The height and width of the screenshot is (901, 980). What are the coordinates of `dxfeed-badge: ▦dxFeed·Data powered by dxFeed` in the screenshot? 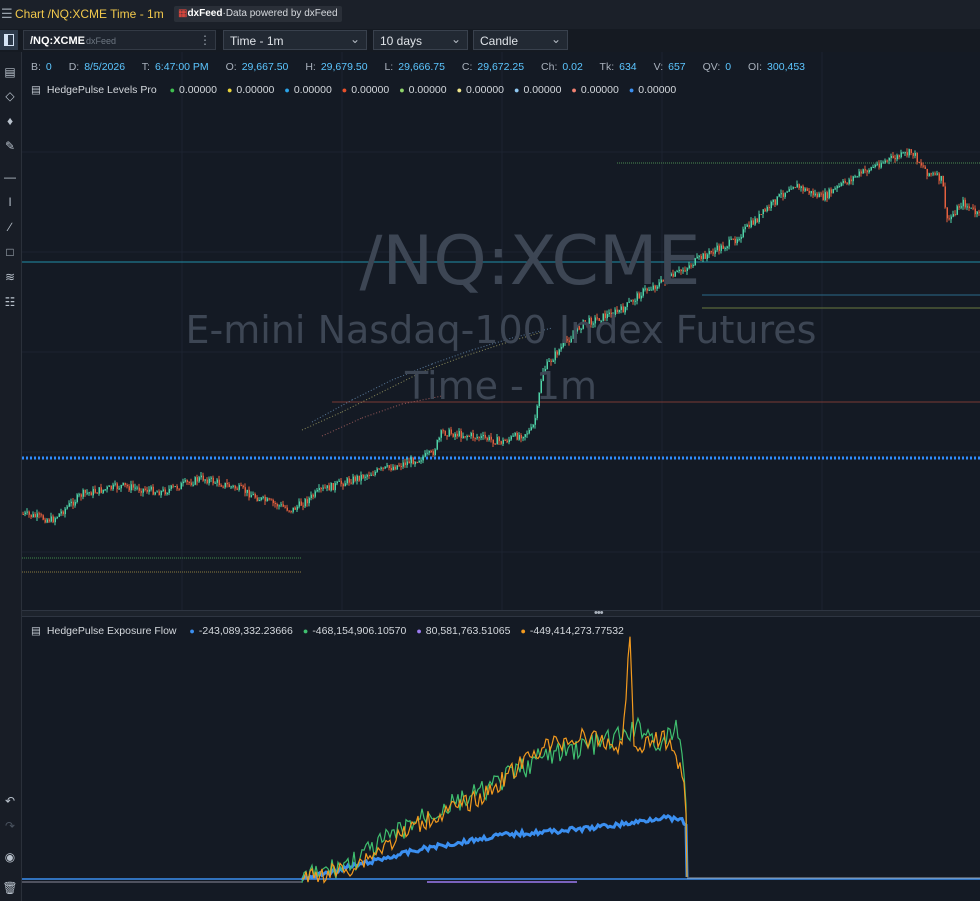 It's located at (258, 14).